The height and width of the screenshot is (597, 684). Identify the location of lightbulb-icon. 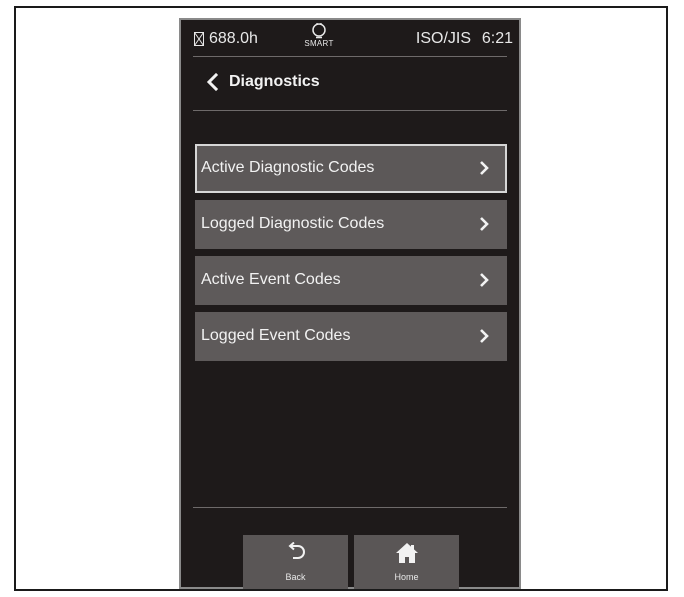
(319, 31).